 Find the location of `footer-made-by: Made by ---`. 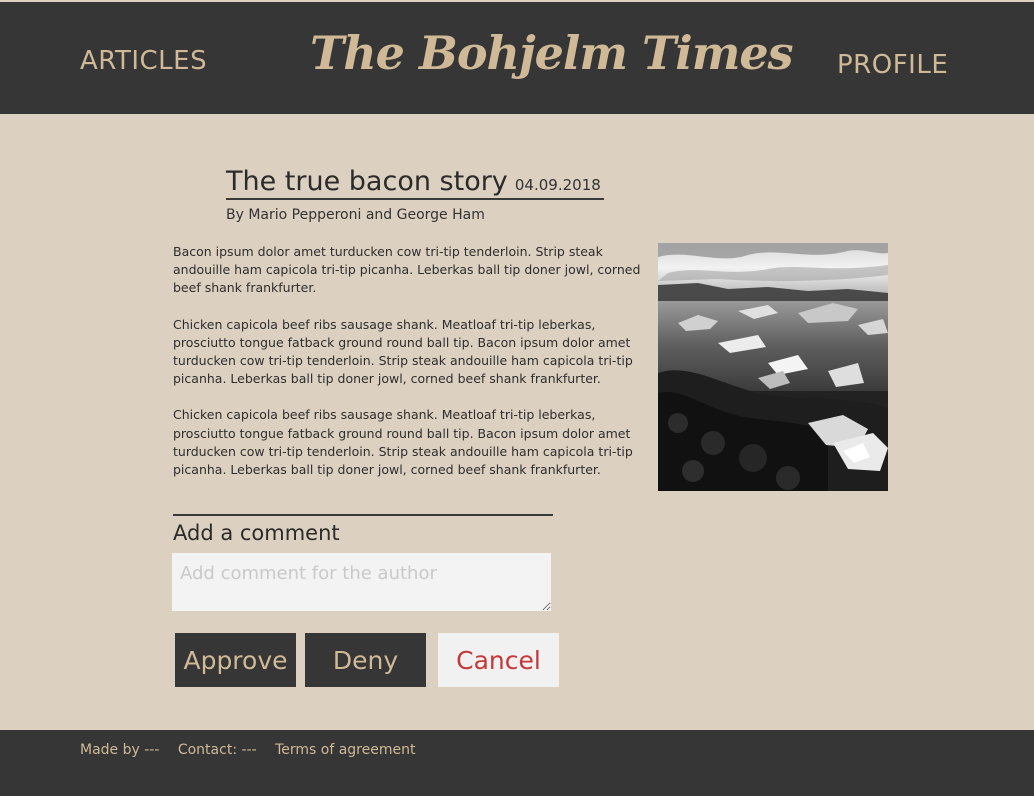

footer-made-by: Made by --- is located at coordinates (119, 750).